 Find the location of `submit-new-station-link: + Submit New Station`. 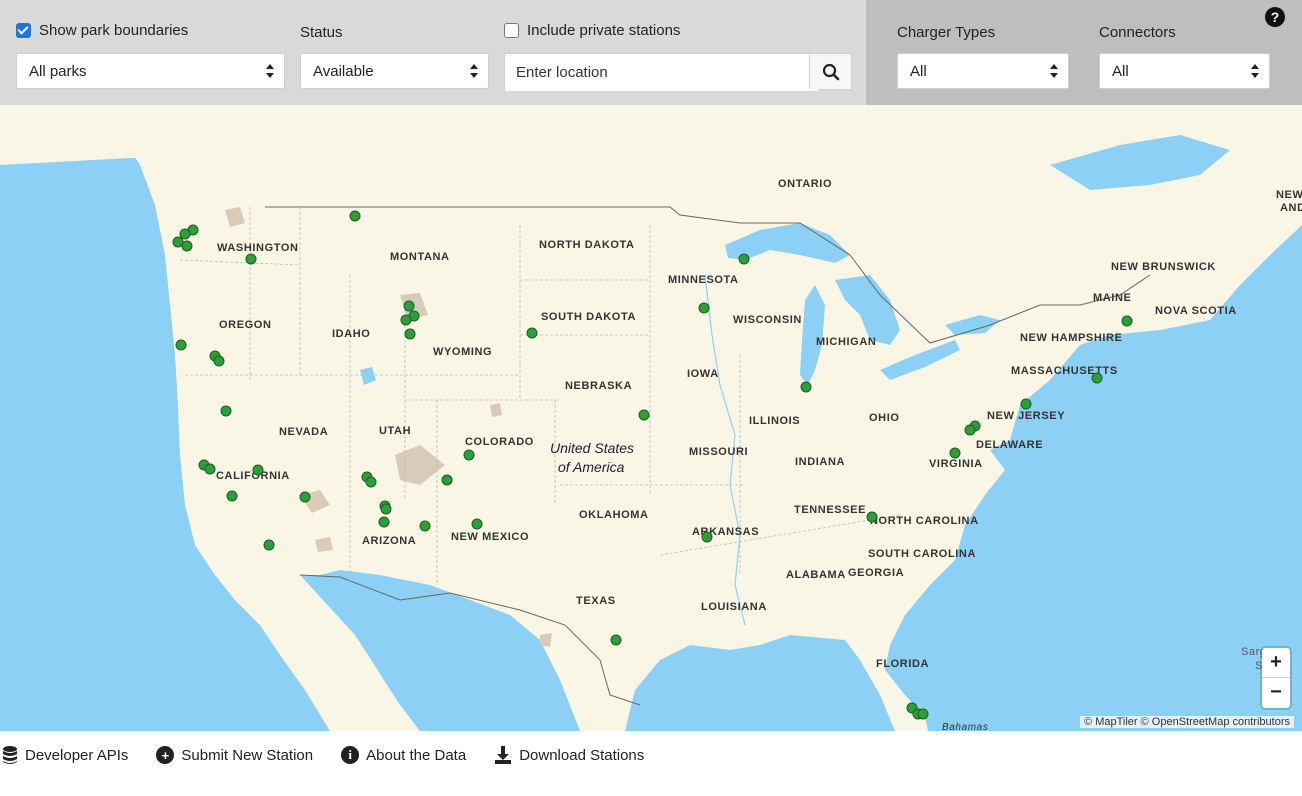

submit-new-station-link: + Submit New Station is located at coordinates (234, 755).